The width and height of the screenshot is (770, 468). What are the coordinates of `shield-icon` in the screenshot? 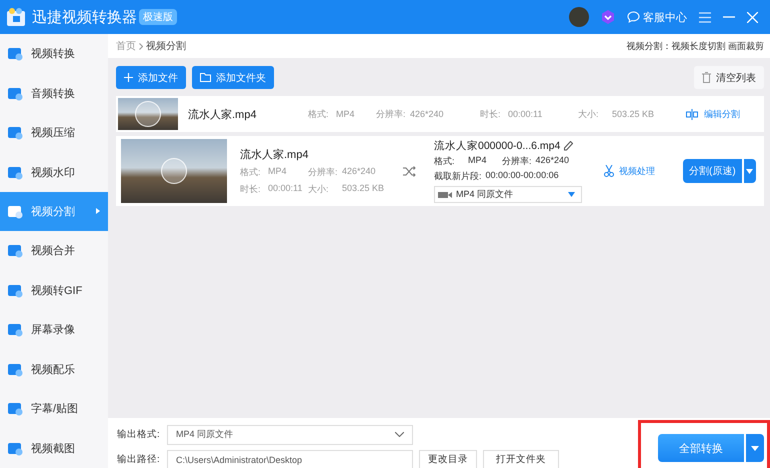 It's located at (608, 17).